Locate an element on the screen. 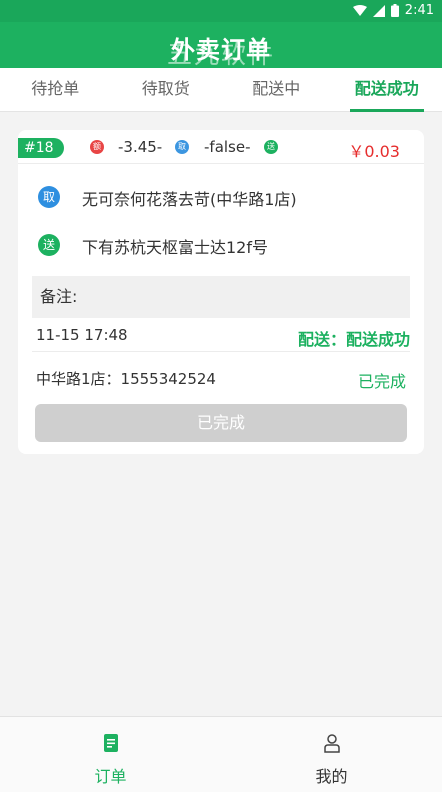 Image resolution: width=442 pixels, height=792 pixels. order-list-icon is located at coordinates (110, 743).